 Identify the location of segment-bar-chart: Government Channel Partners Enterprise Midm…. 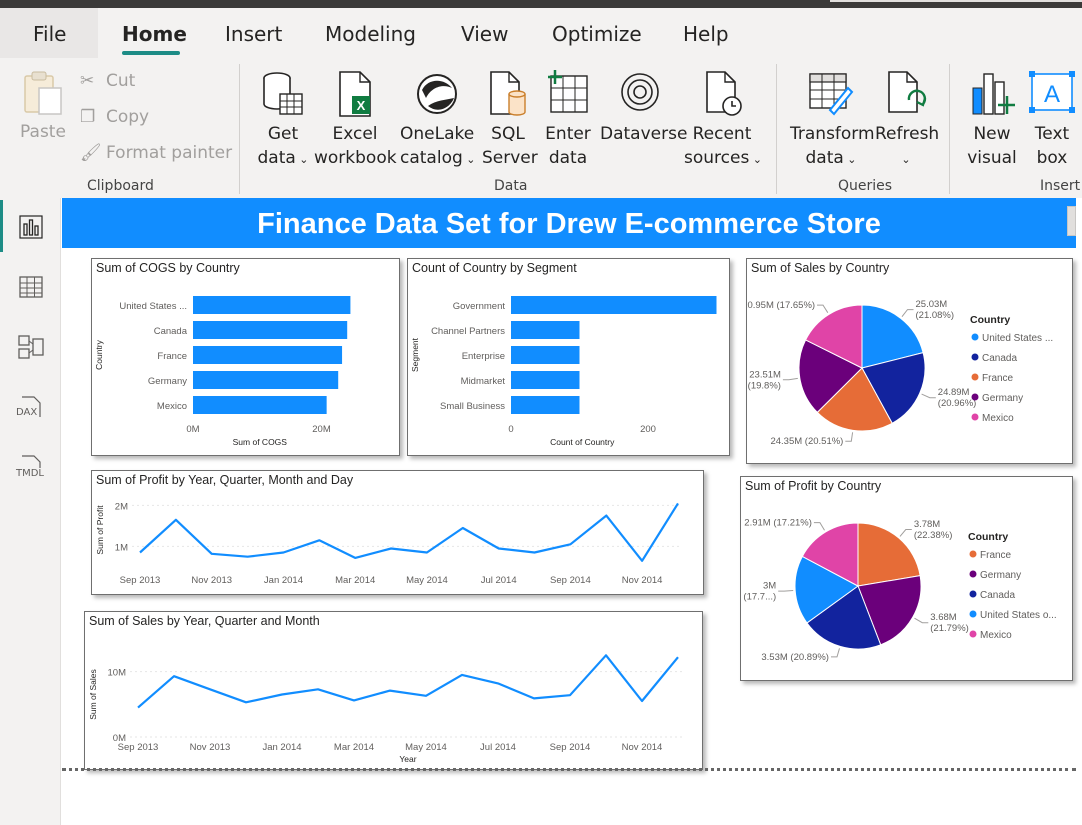
(563, 371).